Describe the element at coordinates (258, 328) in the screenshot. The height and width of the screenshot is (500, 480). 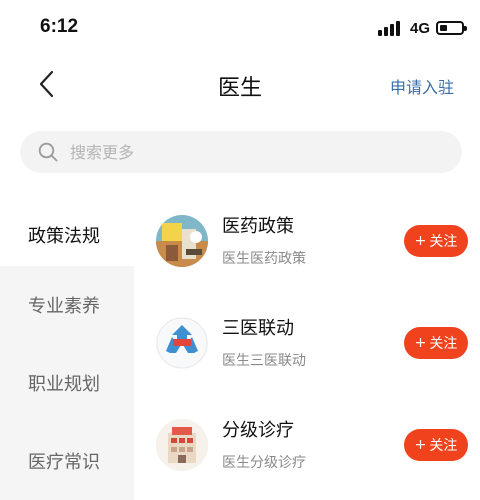
I see `channel-title: 三医联动` at that location.